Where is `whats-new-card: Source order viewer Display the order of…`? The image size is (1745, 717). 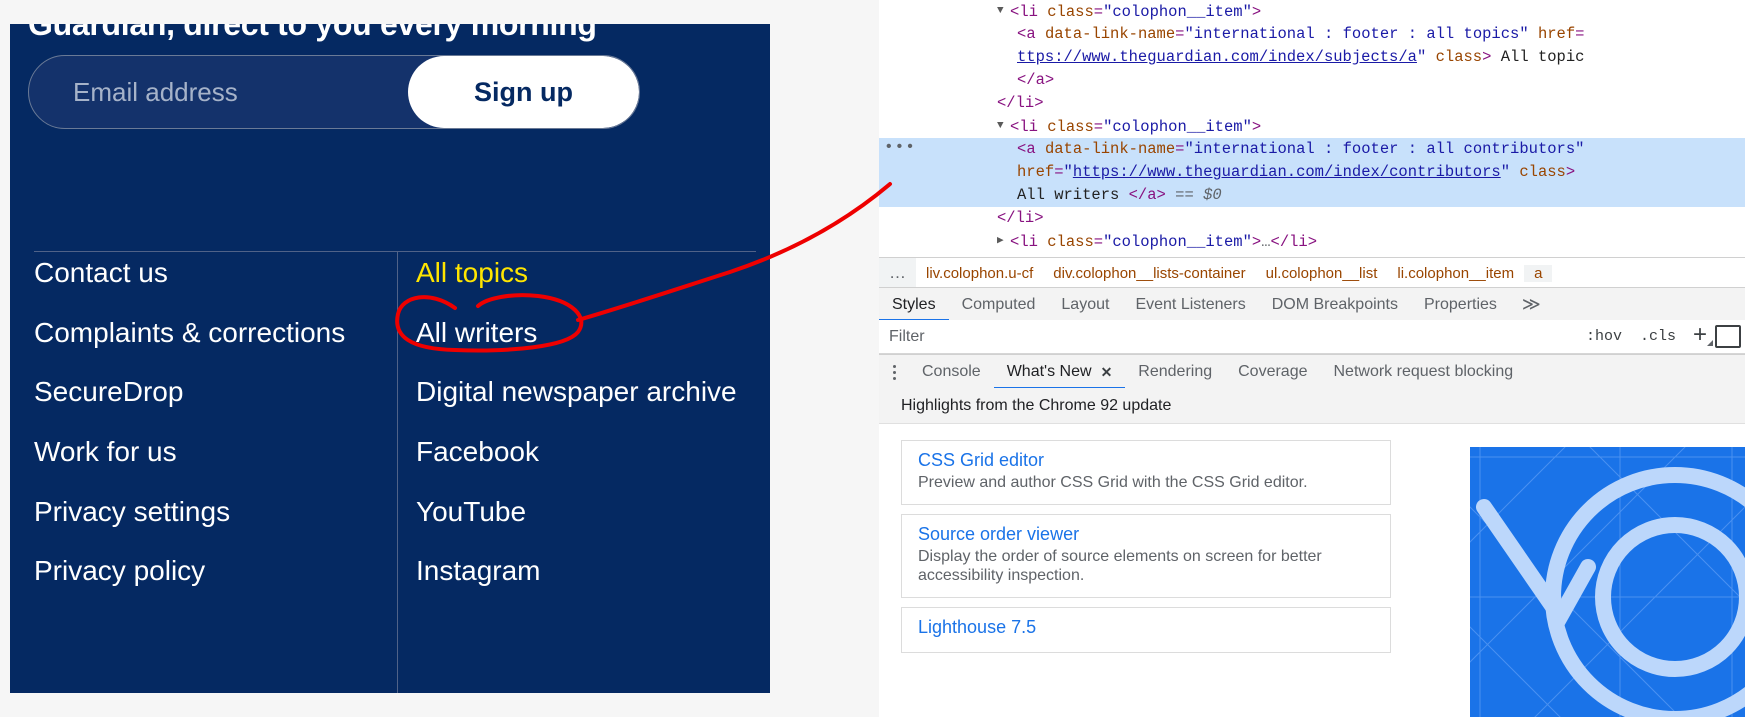 whats-new-card: Source order viewer Display the order of… is located at coordinates (1146, 555).